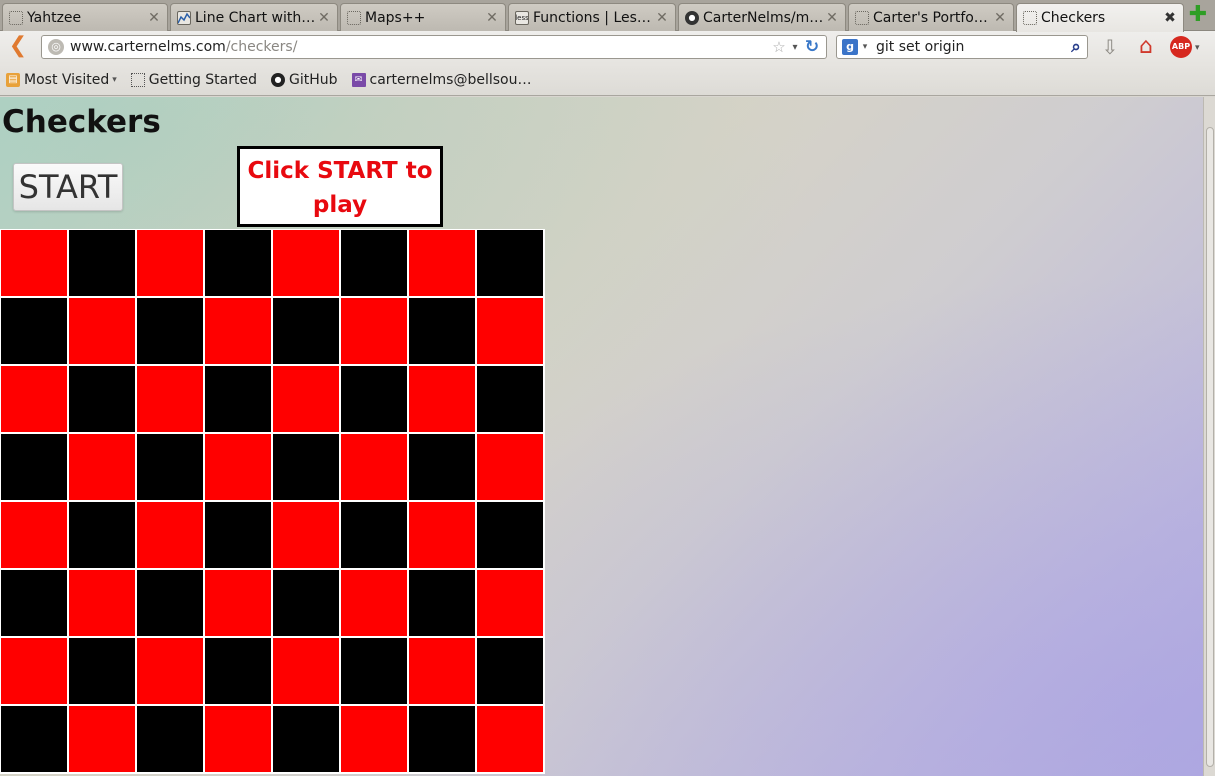 The height and width of the screenshot is (776, 1215). Describe the element at coordinates (68, 187) in the screenshot. I see `start-button: START` at that location.